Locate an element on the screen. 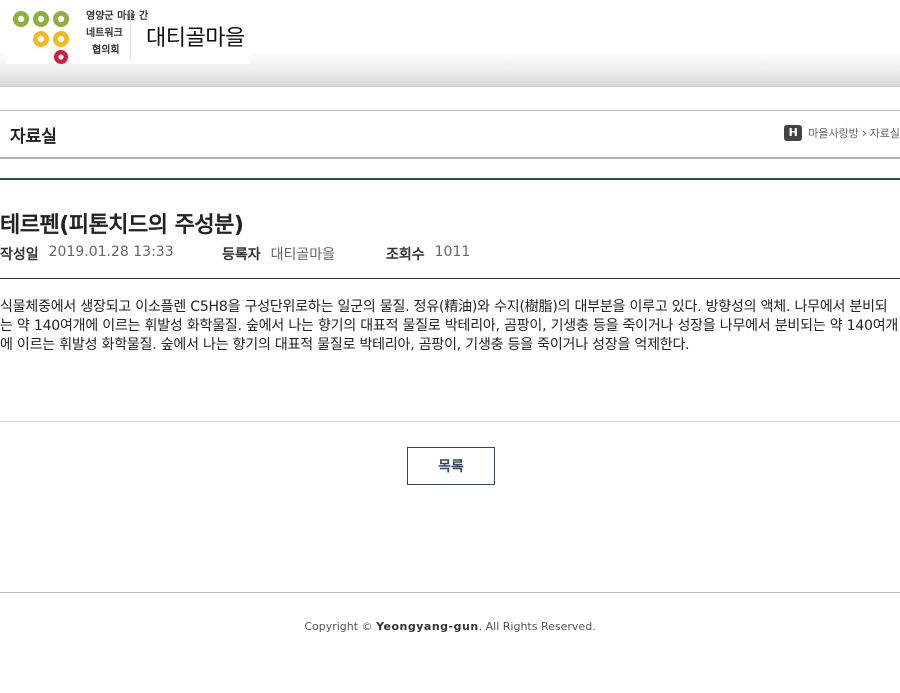  meta-views: 조회수 1011 is located at coordinates (428, 254).